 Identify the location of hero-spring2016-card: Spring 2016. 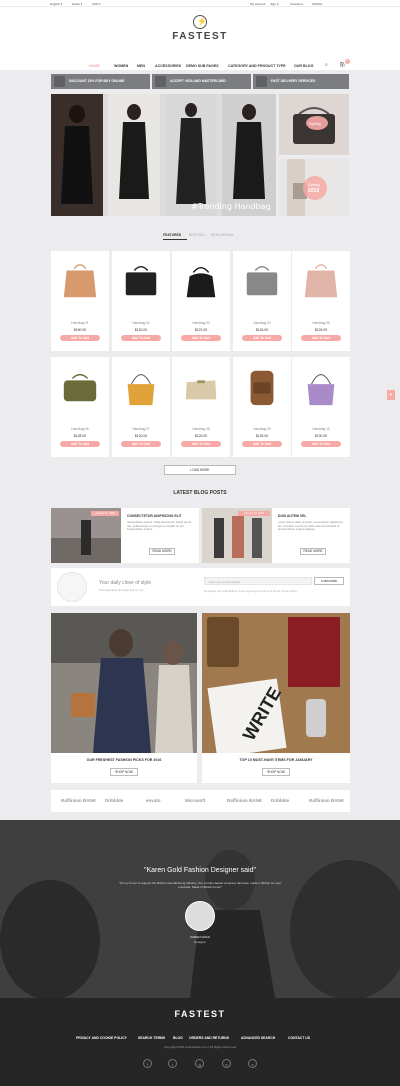
(314, 187).